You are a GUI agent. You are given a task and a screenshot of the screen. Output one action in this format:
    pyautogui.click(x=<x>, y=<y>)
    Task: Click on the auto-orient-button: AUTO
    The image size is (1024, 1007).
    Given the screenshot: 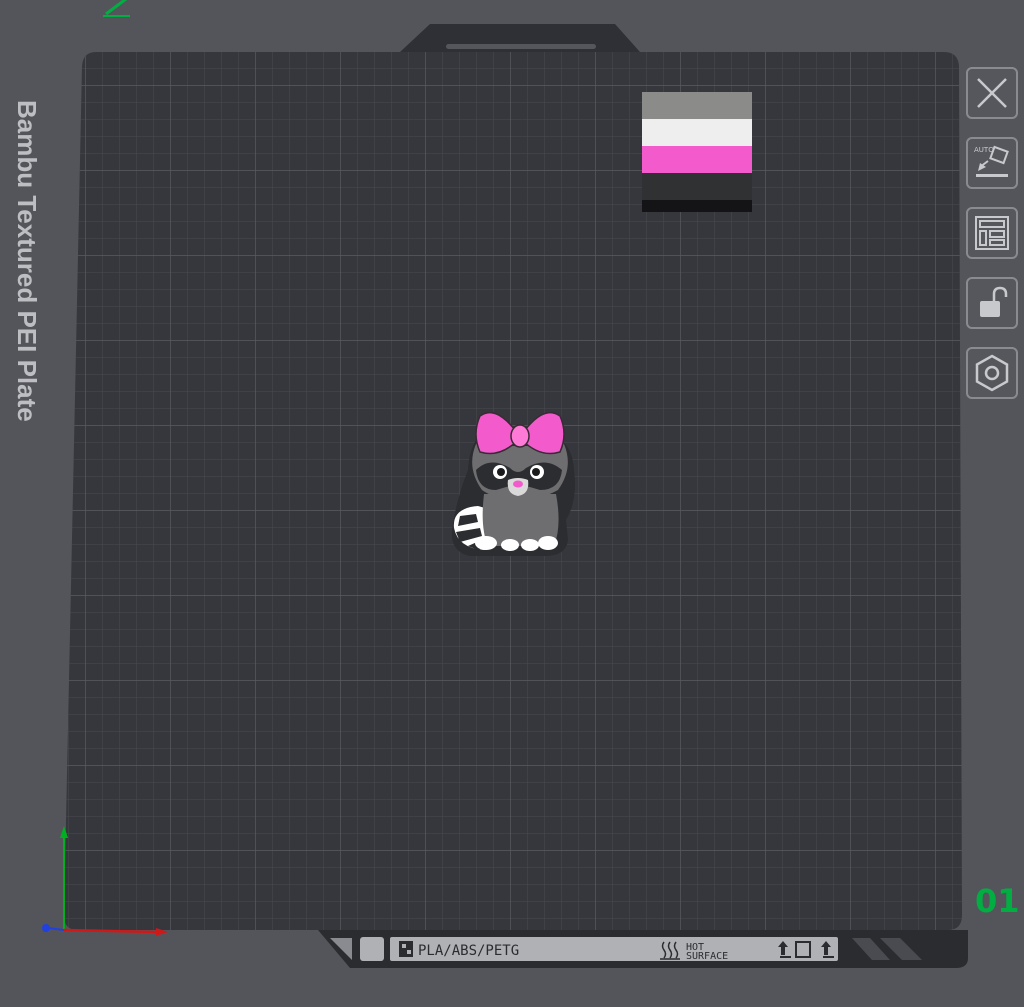 What is the action you would take?
    pyautogui.click(x=992, y=163)
    